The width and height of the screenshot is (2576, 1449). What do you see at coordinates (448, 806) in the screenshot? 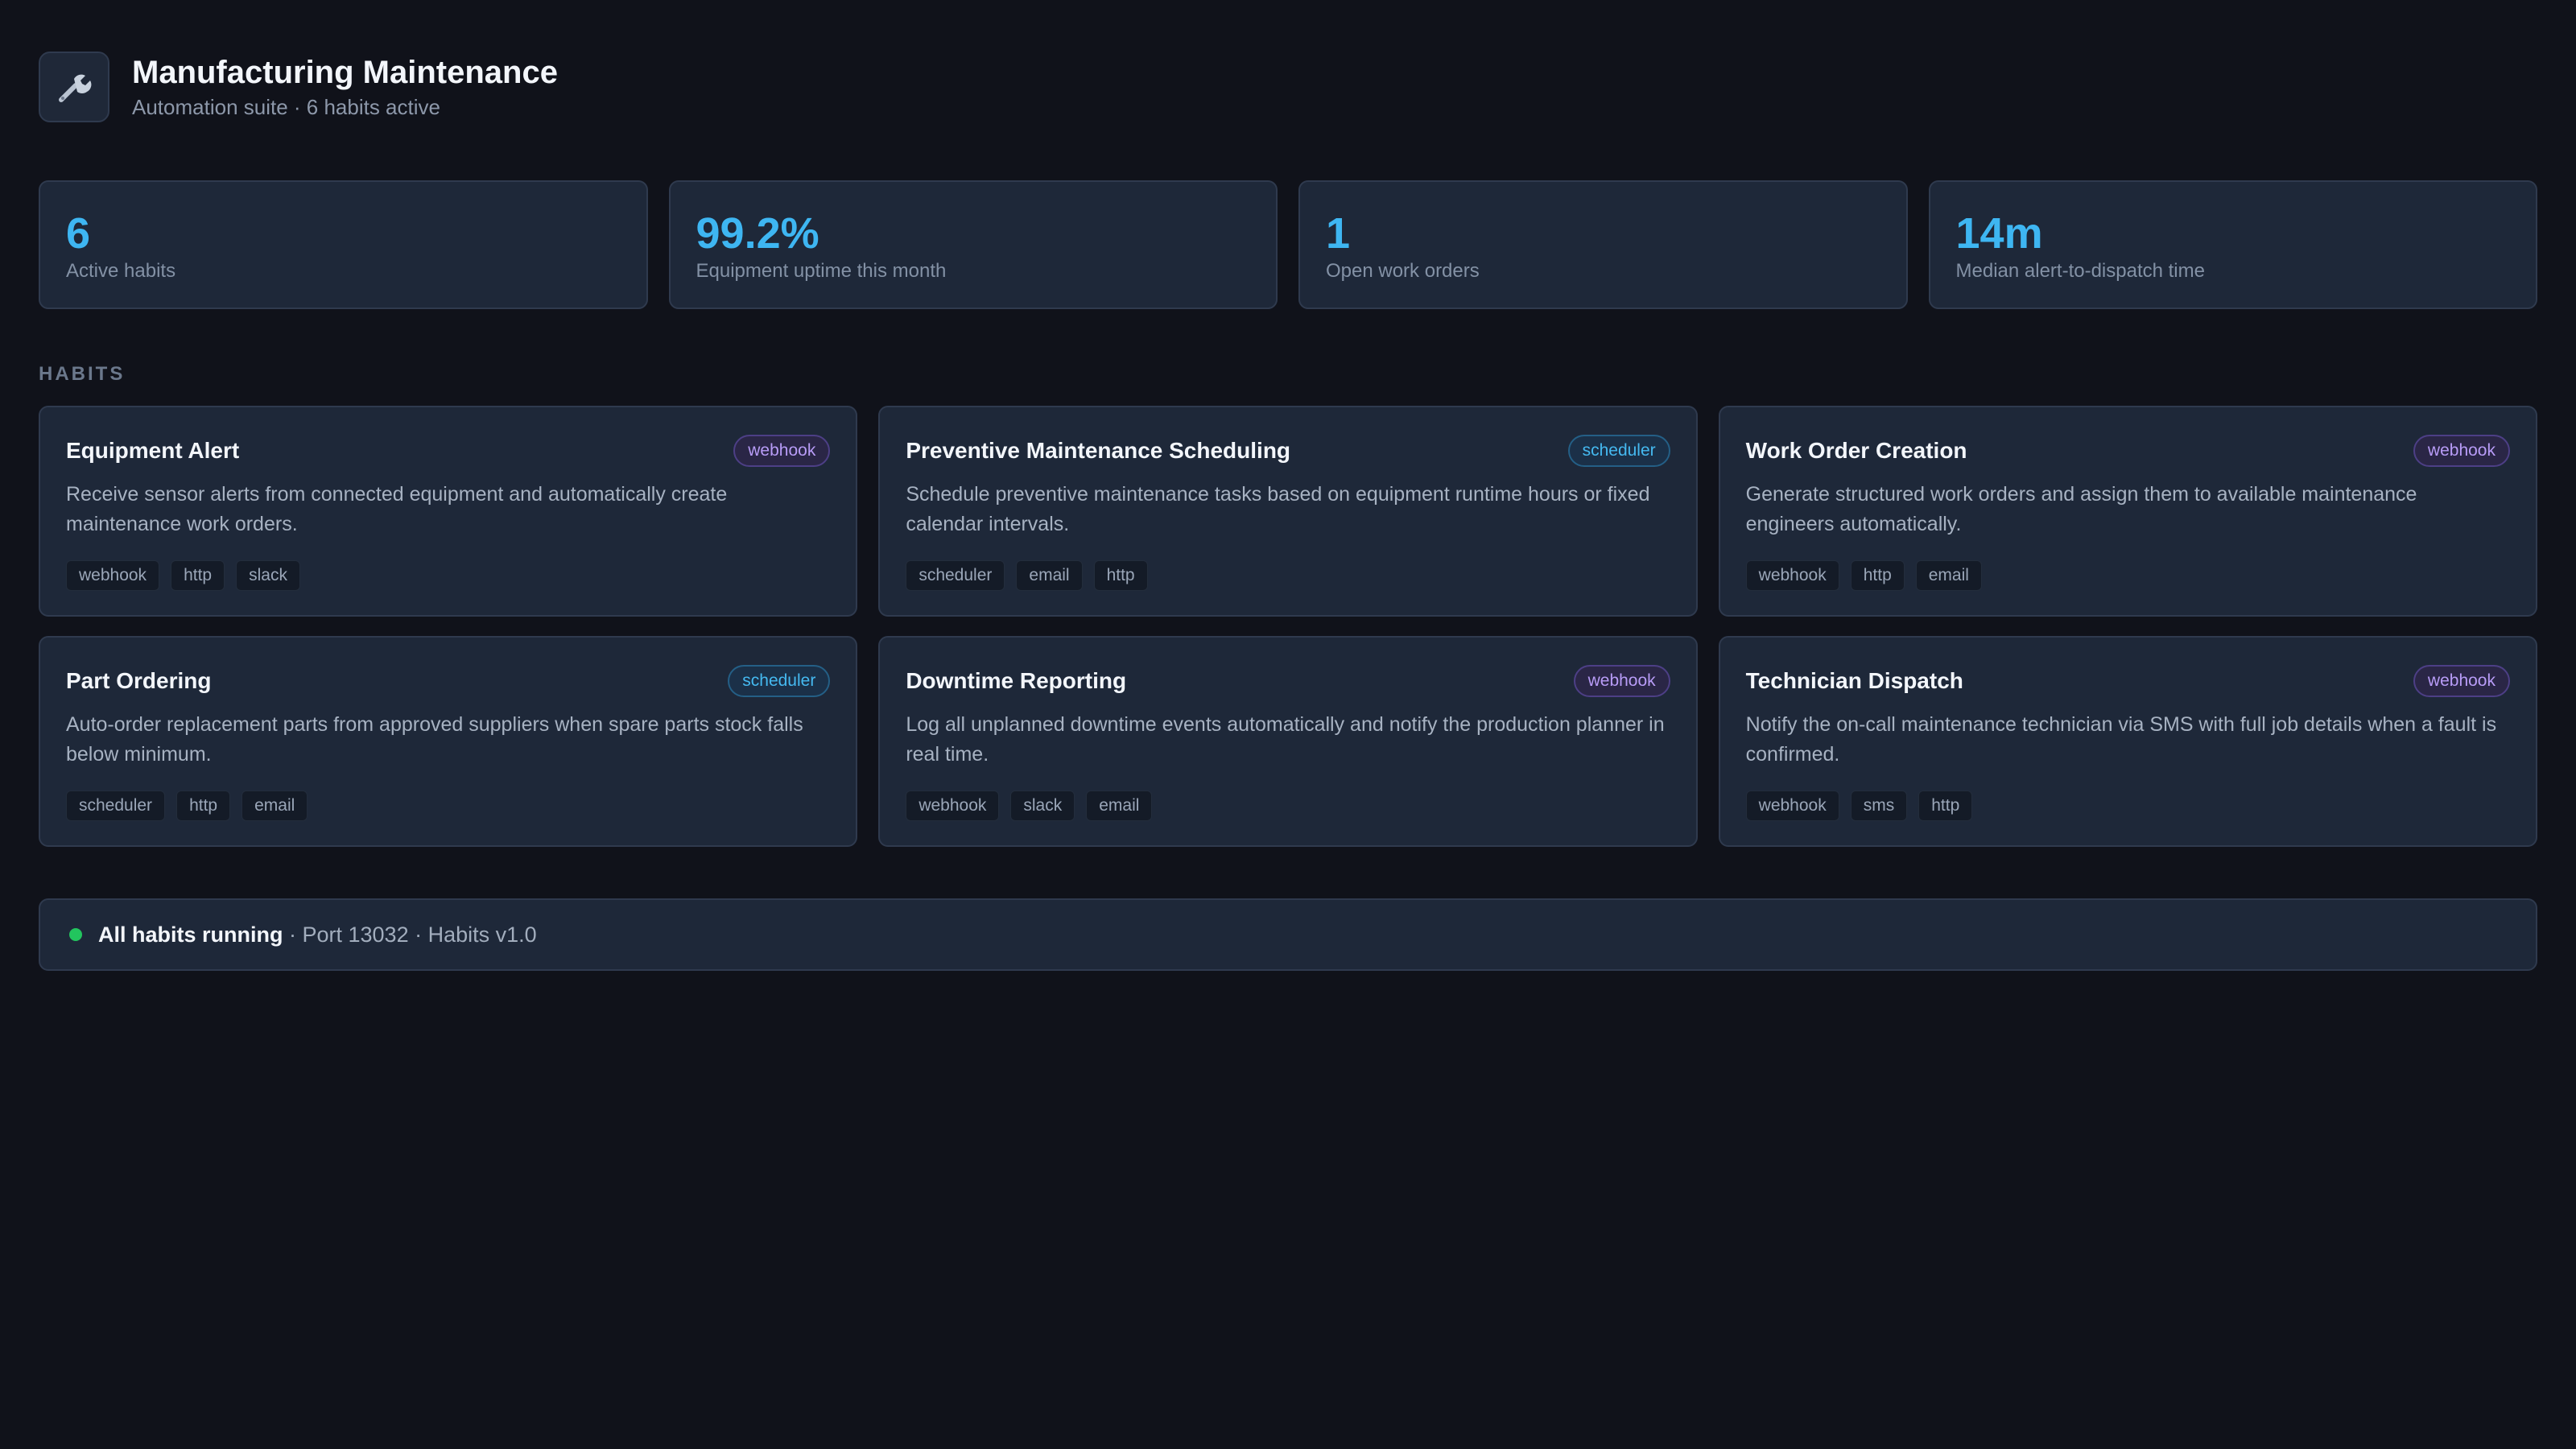
I see `tag-list: scheduler http email` at bounding box center [448, 806].